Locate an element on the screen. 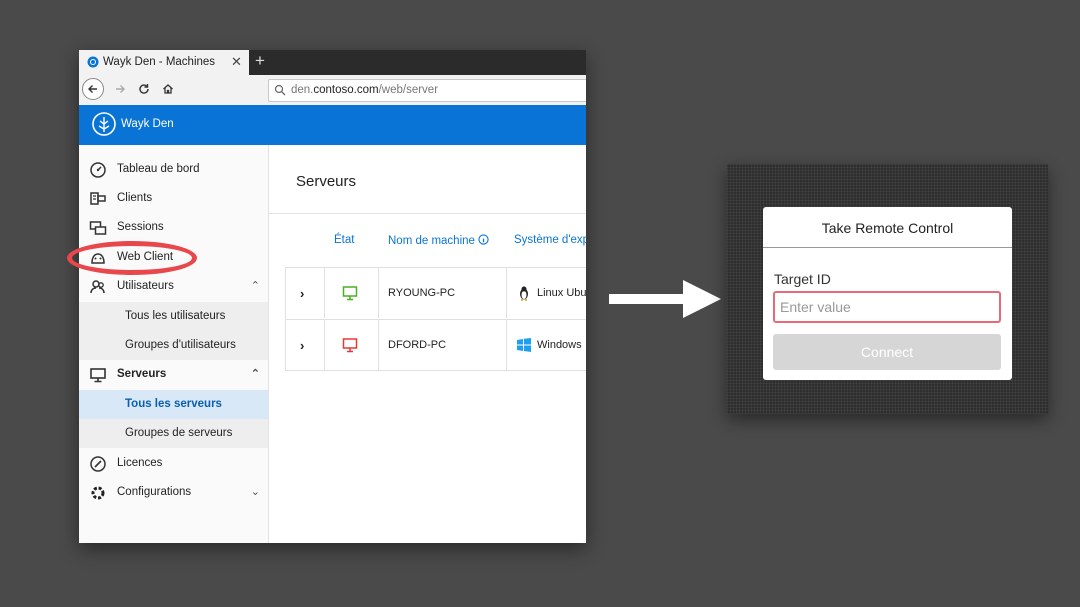 The height and width of the screenshot is (607, 1080). wayk-favicon-icon is located at coordinates (93, 62).